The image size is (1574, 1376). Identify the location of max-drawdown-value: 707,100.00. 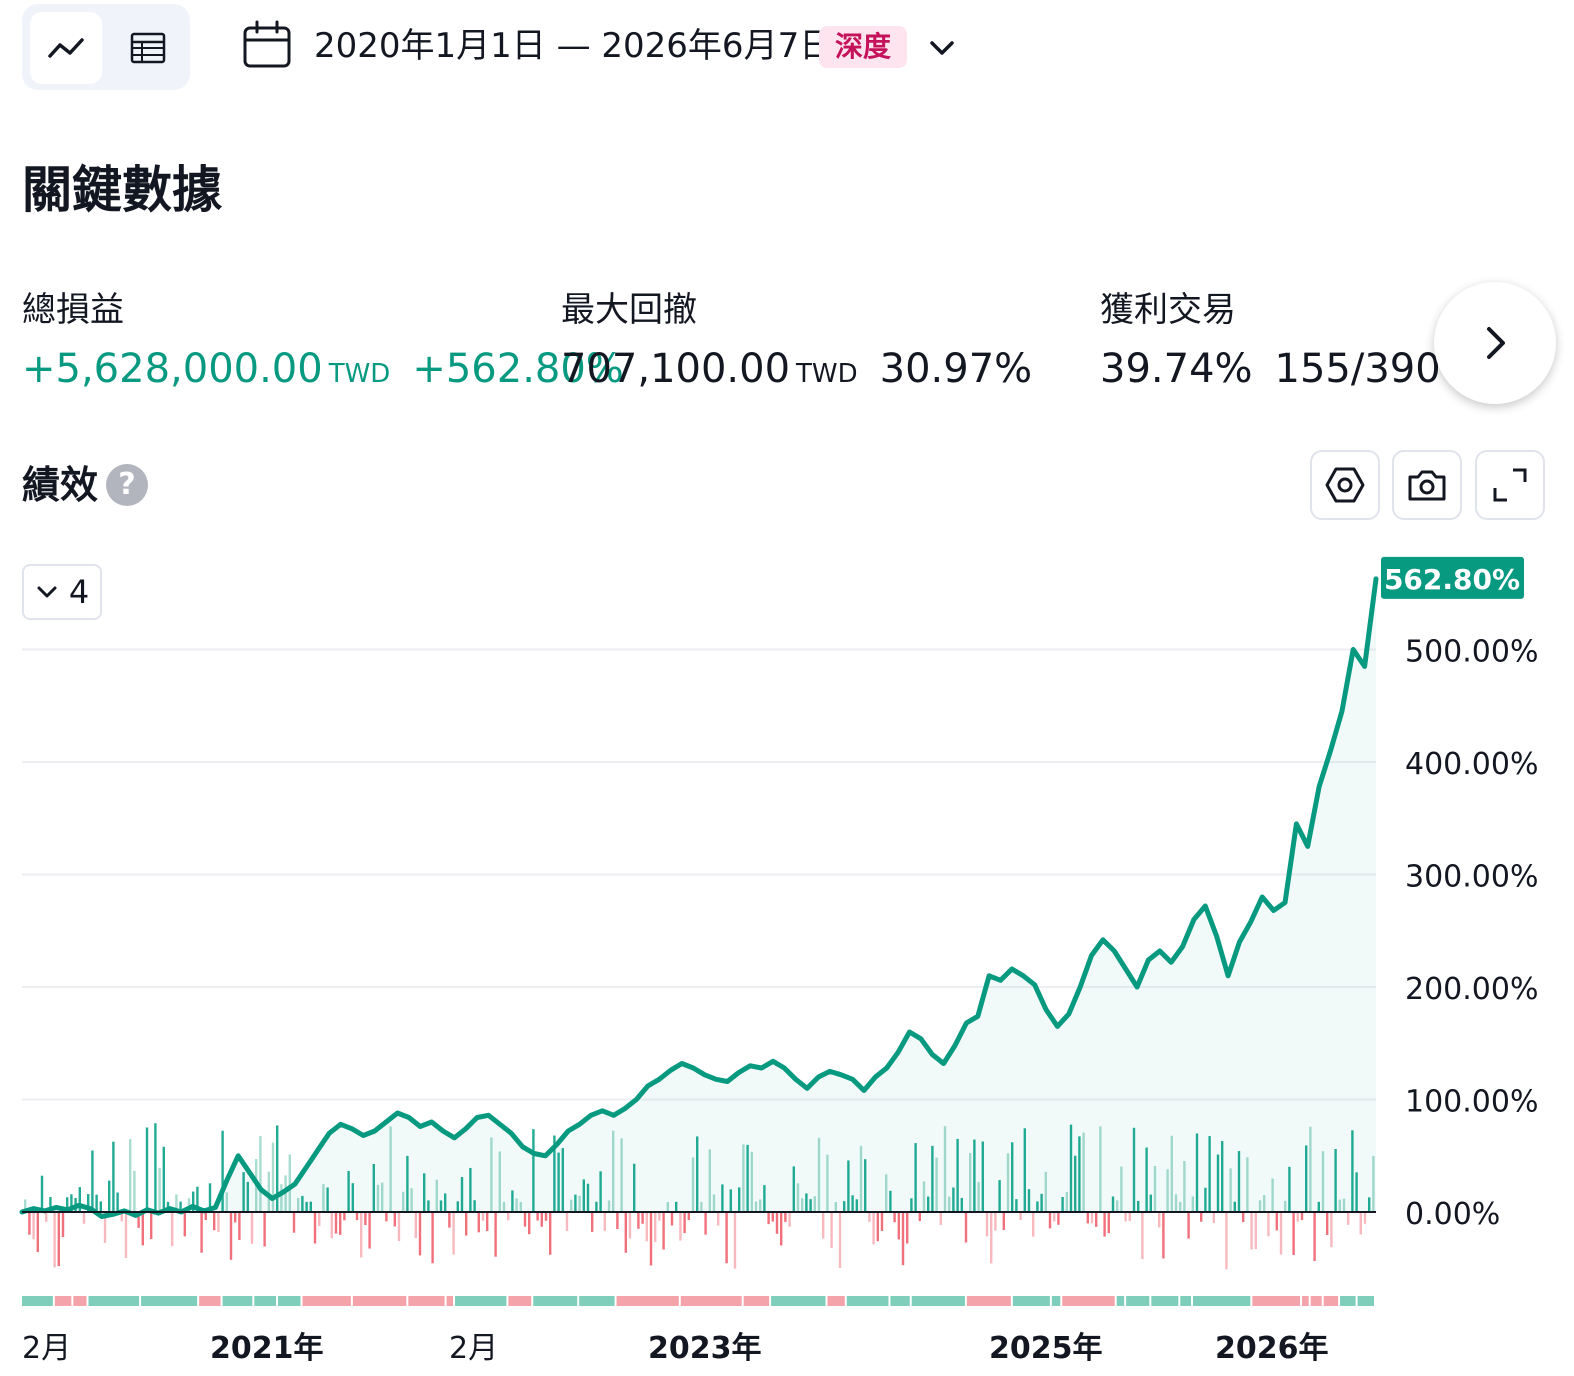
(676, 369).